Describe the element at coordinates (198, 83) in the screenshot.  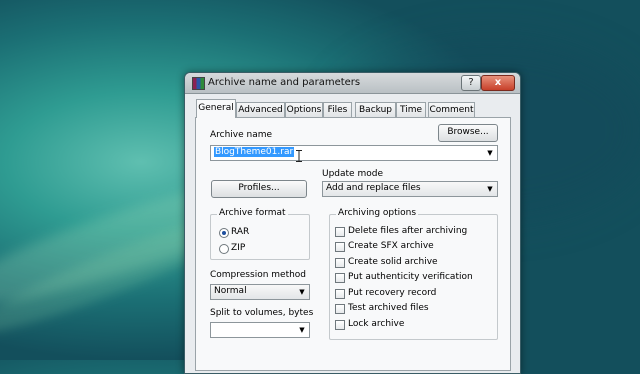
I see `winrar-icon` at that location.